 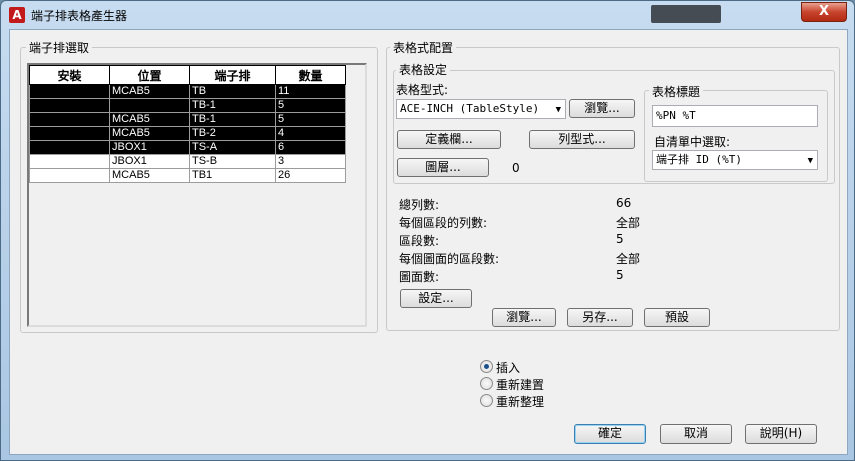 I want to click on cell-strip: TS-B, so click(x=232, y=161).